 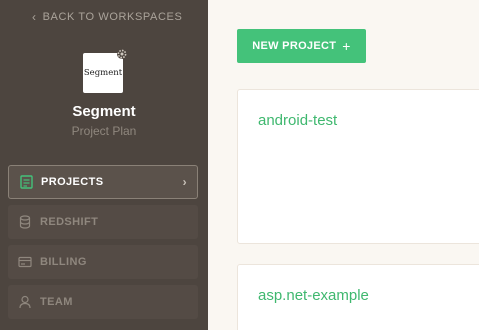 I want to click on project-card: asp.net-example, so click(x=358, y=297).